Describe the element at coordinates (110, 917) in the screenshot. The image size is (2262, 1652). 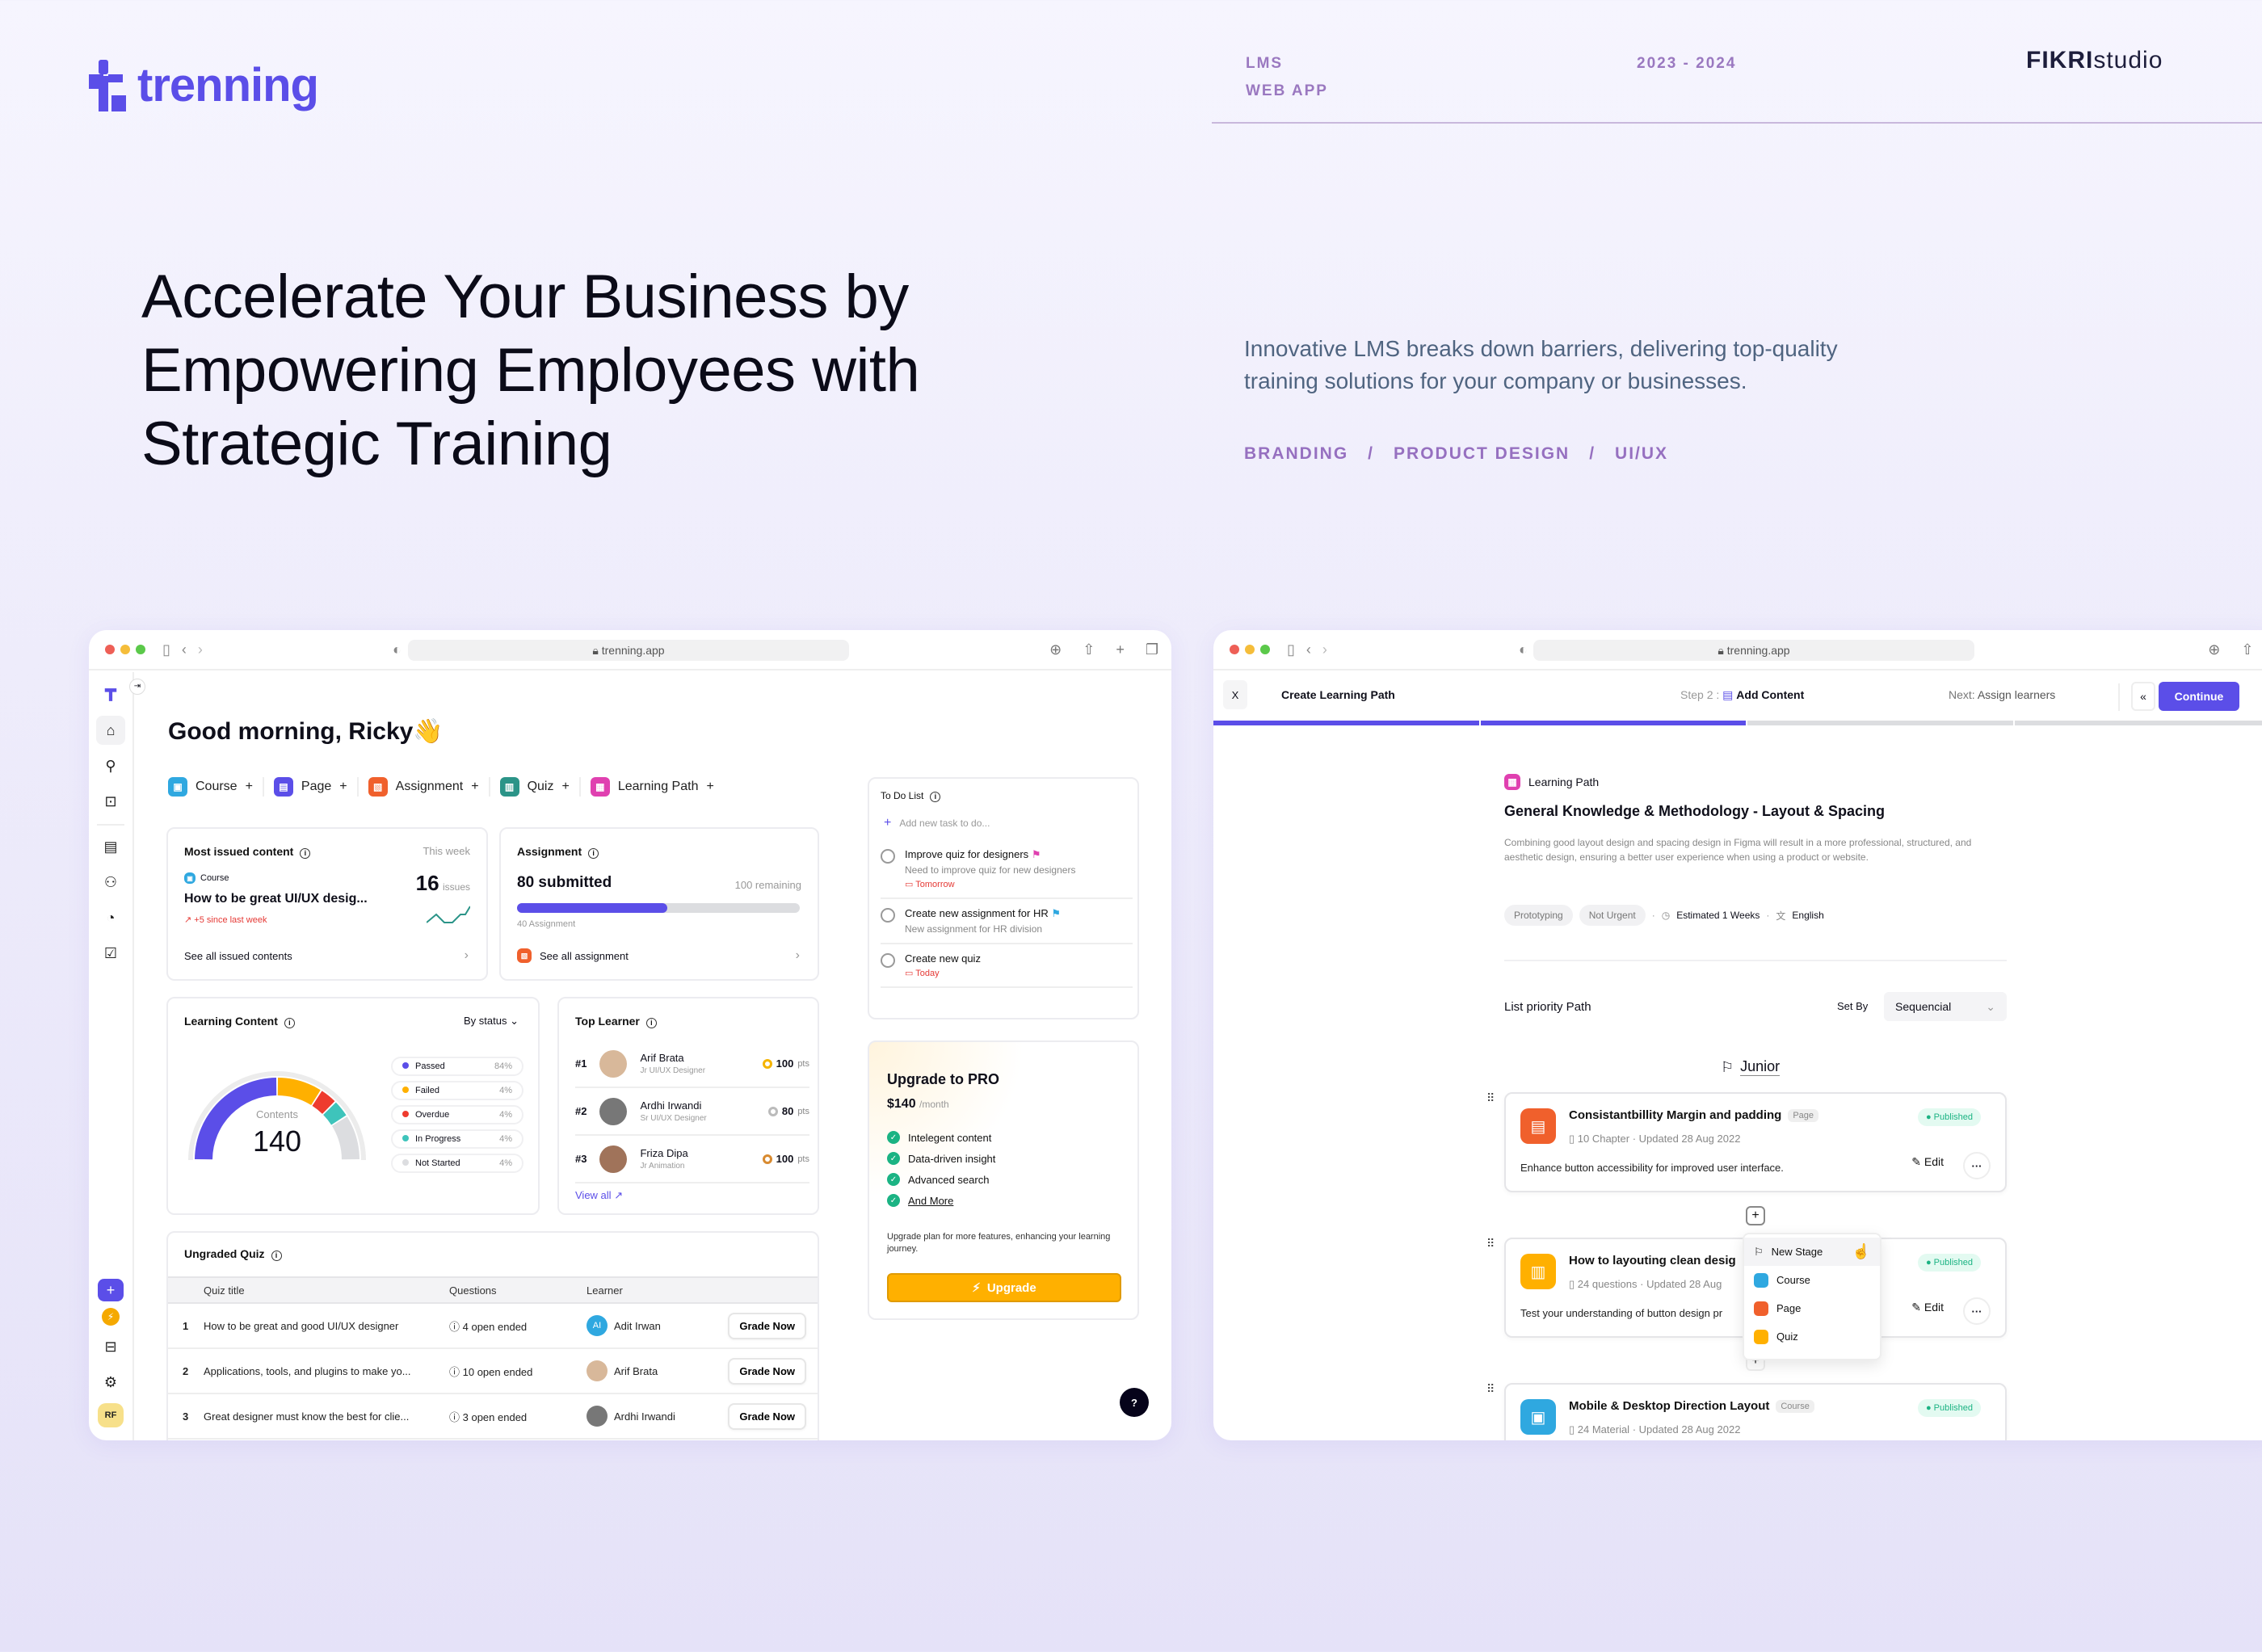
I see `reports-icon: ◔` at that location.